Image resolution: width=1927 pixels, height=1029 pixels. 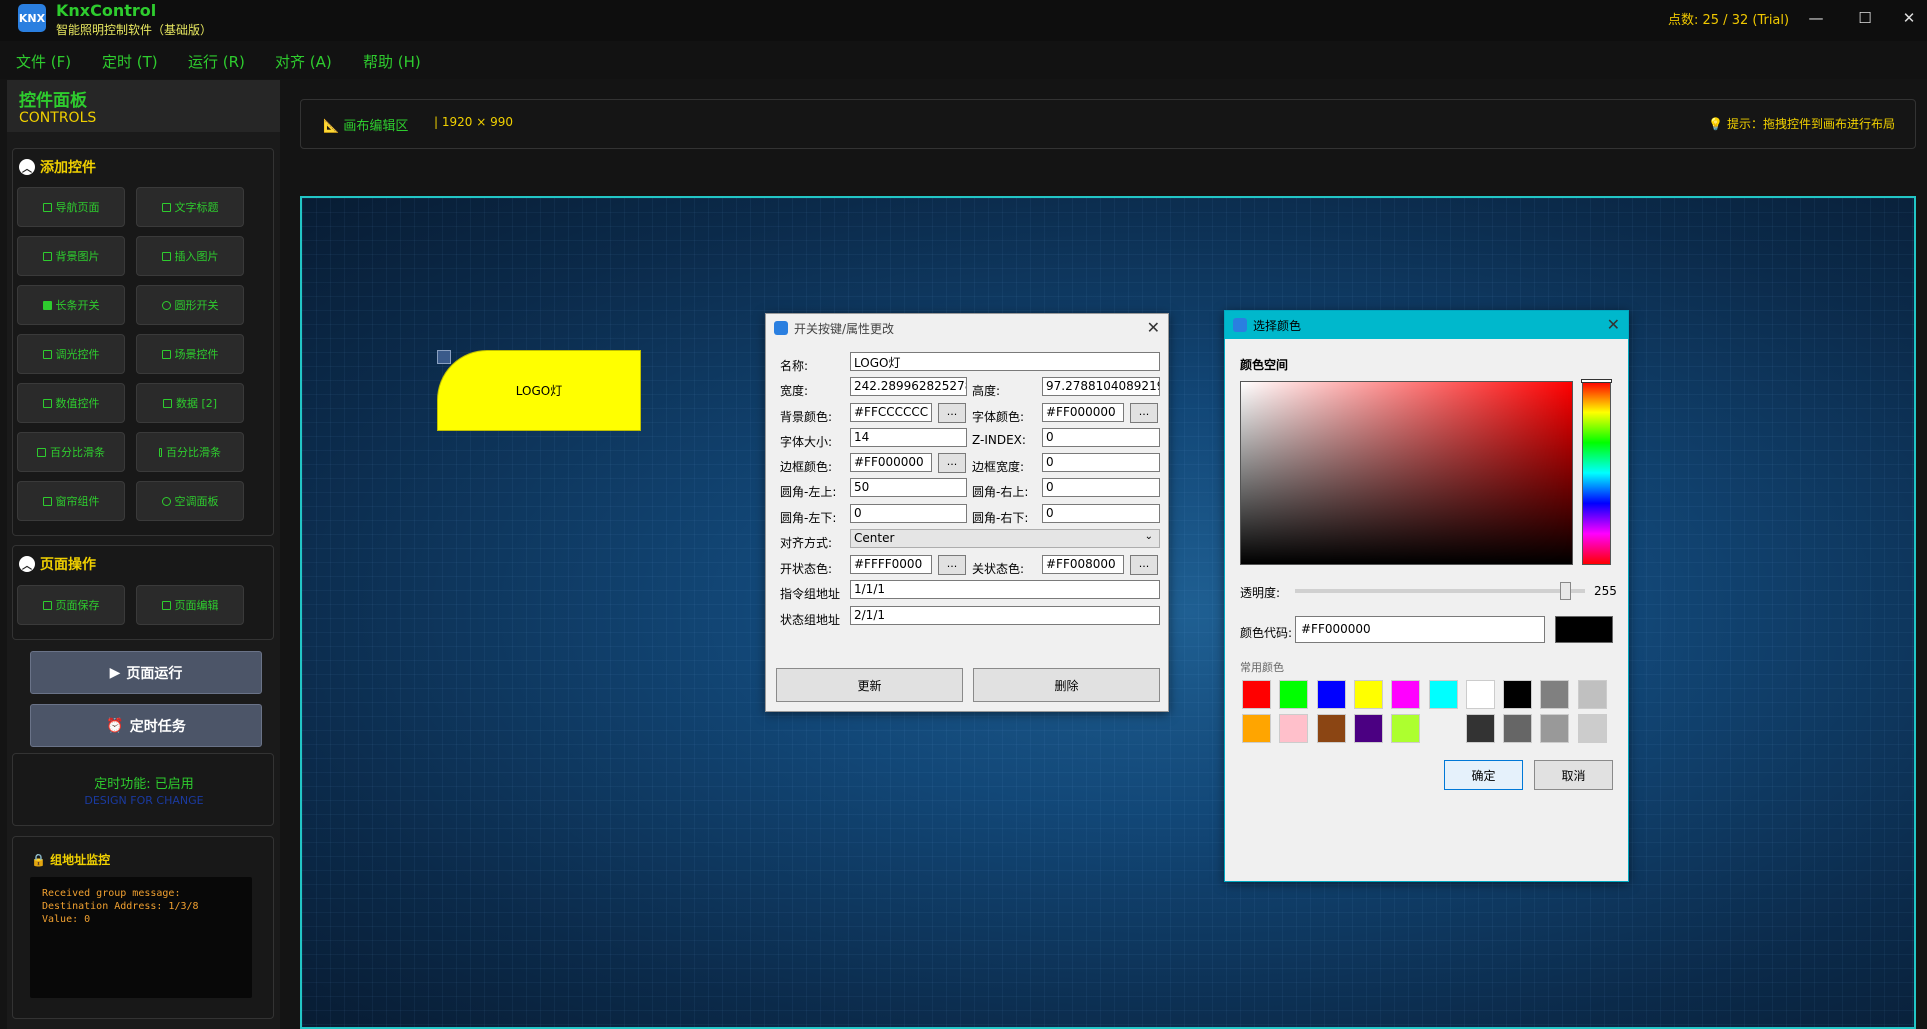 I want to click on add-value-button: 数值控件, so click(x=71, y=403).